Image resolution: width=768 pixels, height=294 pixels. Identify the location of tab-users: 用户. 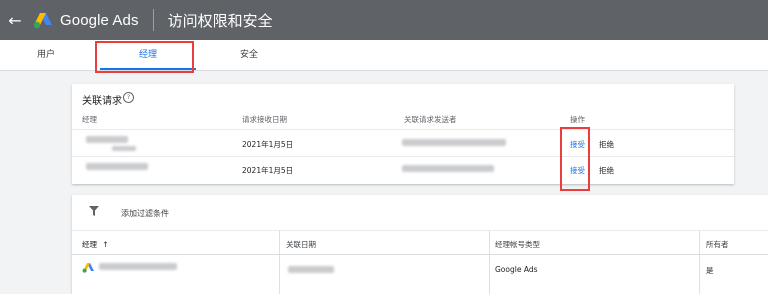
(46, 55).